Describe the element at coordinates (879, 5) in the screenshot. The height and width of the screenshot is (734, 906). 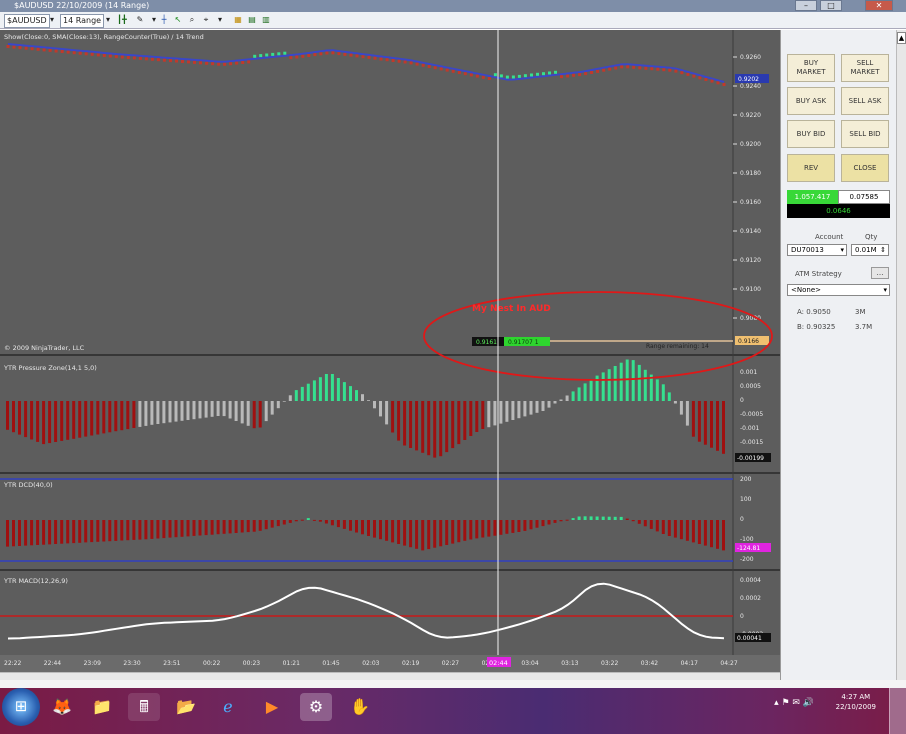
I see `close-button: ✕` at that location.